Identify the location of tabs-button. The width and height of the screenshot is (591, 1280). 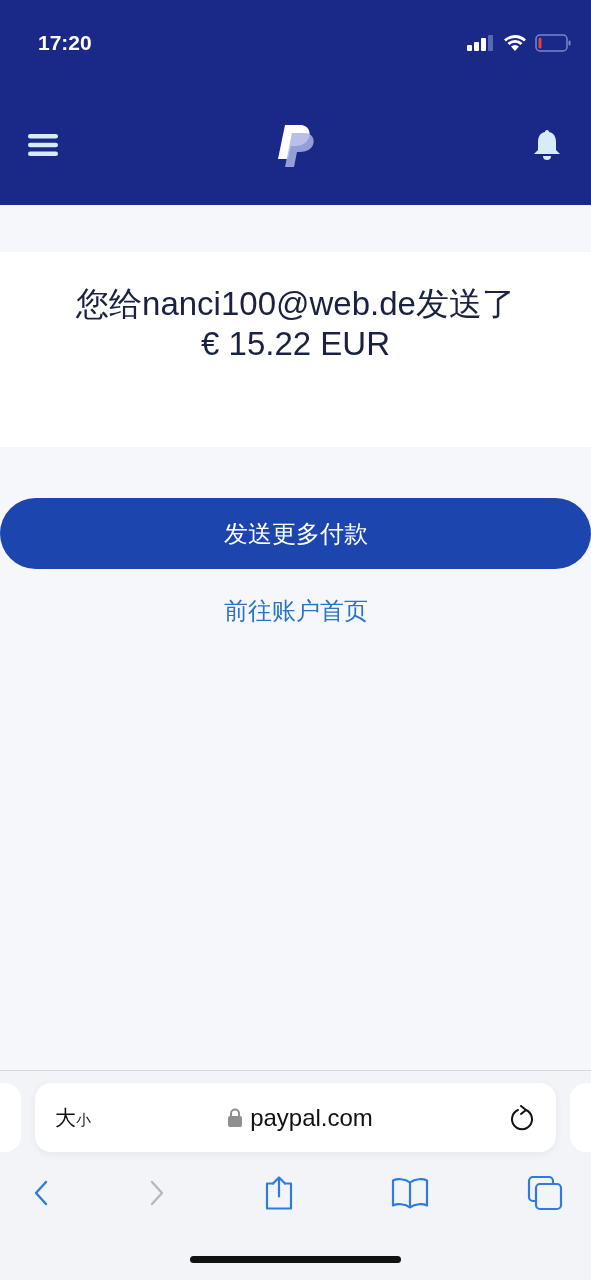
(545, 1193).